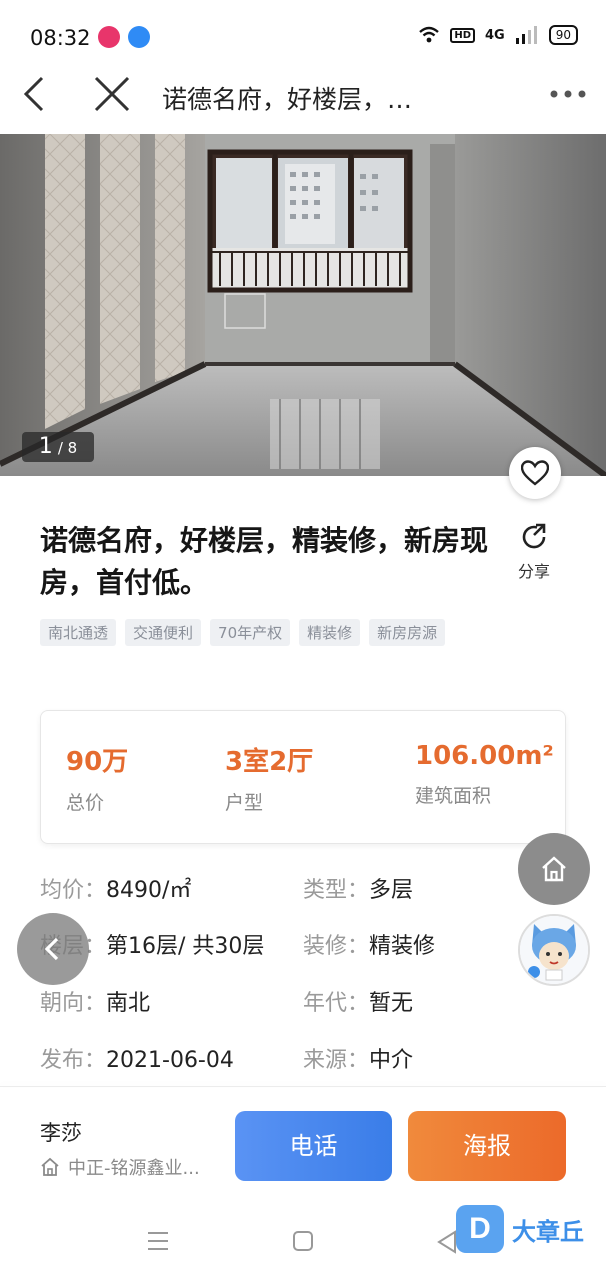 The height and width of the screenshot is (1280, 606). Describe the element at coordinates (97, 778) in the screenshot. I see `stat-total-price: 90万 总价` at that location.